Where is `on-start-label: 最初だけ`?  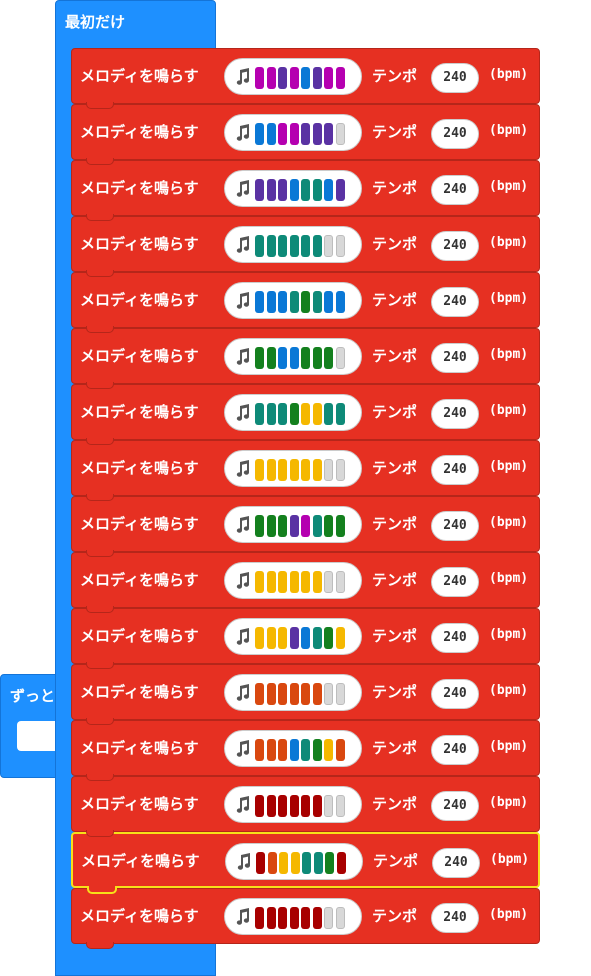
on-start-label: 最初だけ is located at coordinates (95, 22).